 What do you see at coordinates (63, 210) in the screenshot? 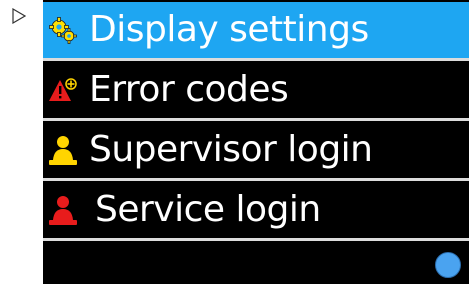
I see `service-user-icon` at bounding box center [63, 210].